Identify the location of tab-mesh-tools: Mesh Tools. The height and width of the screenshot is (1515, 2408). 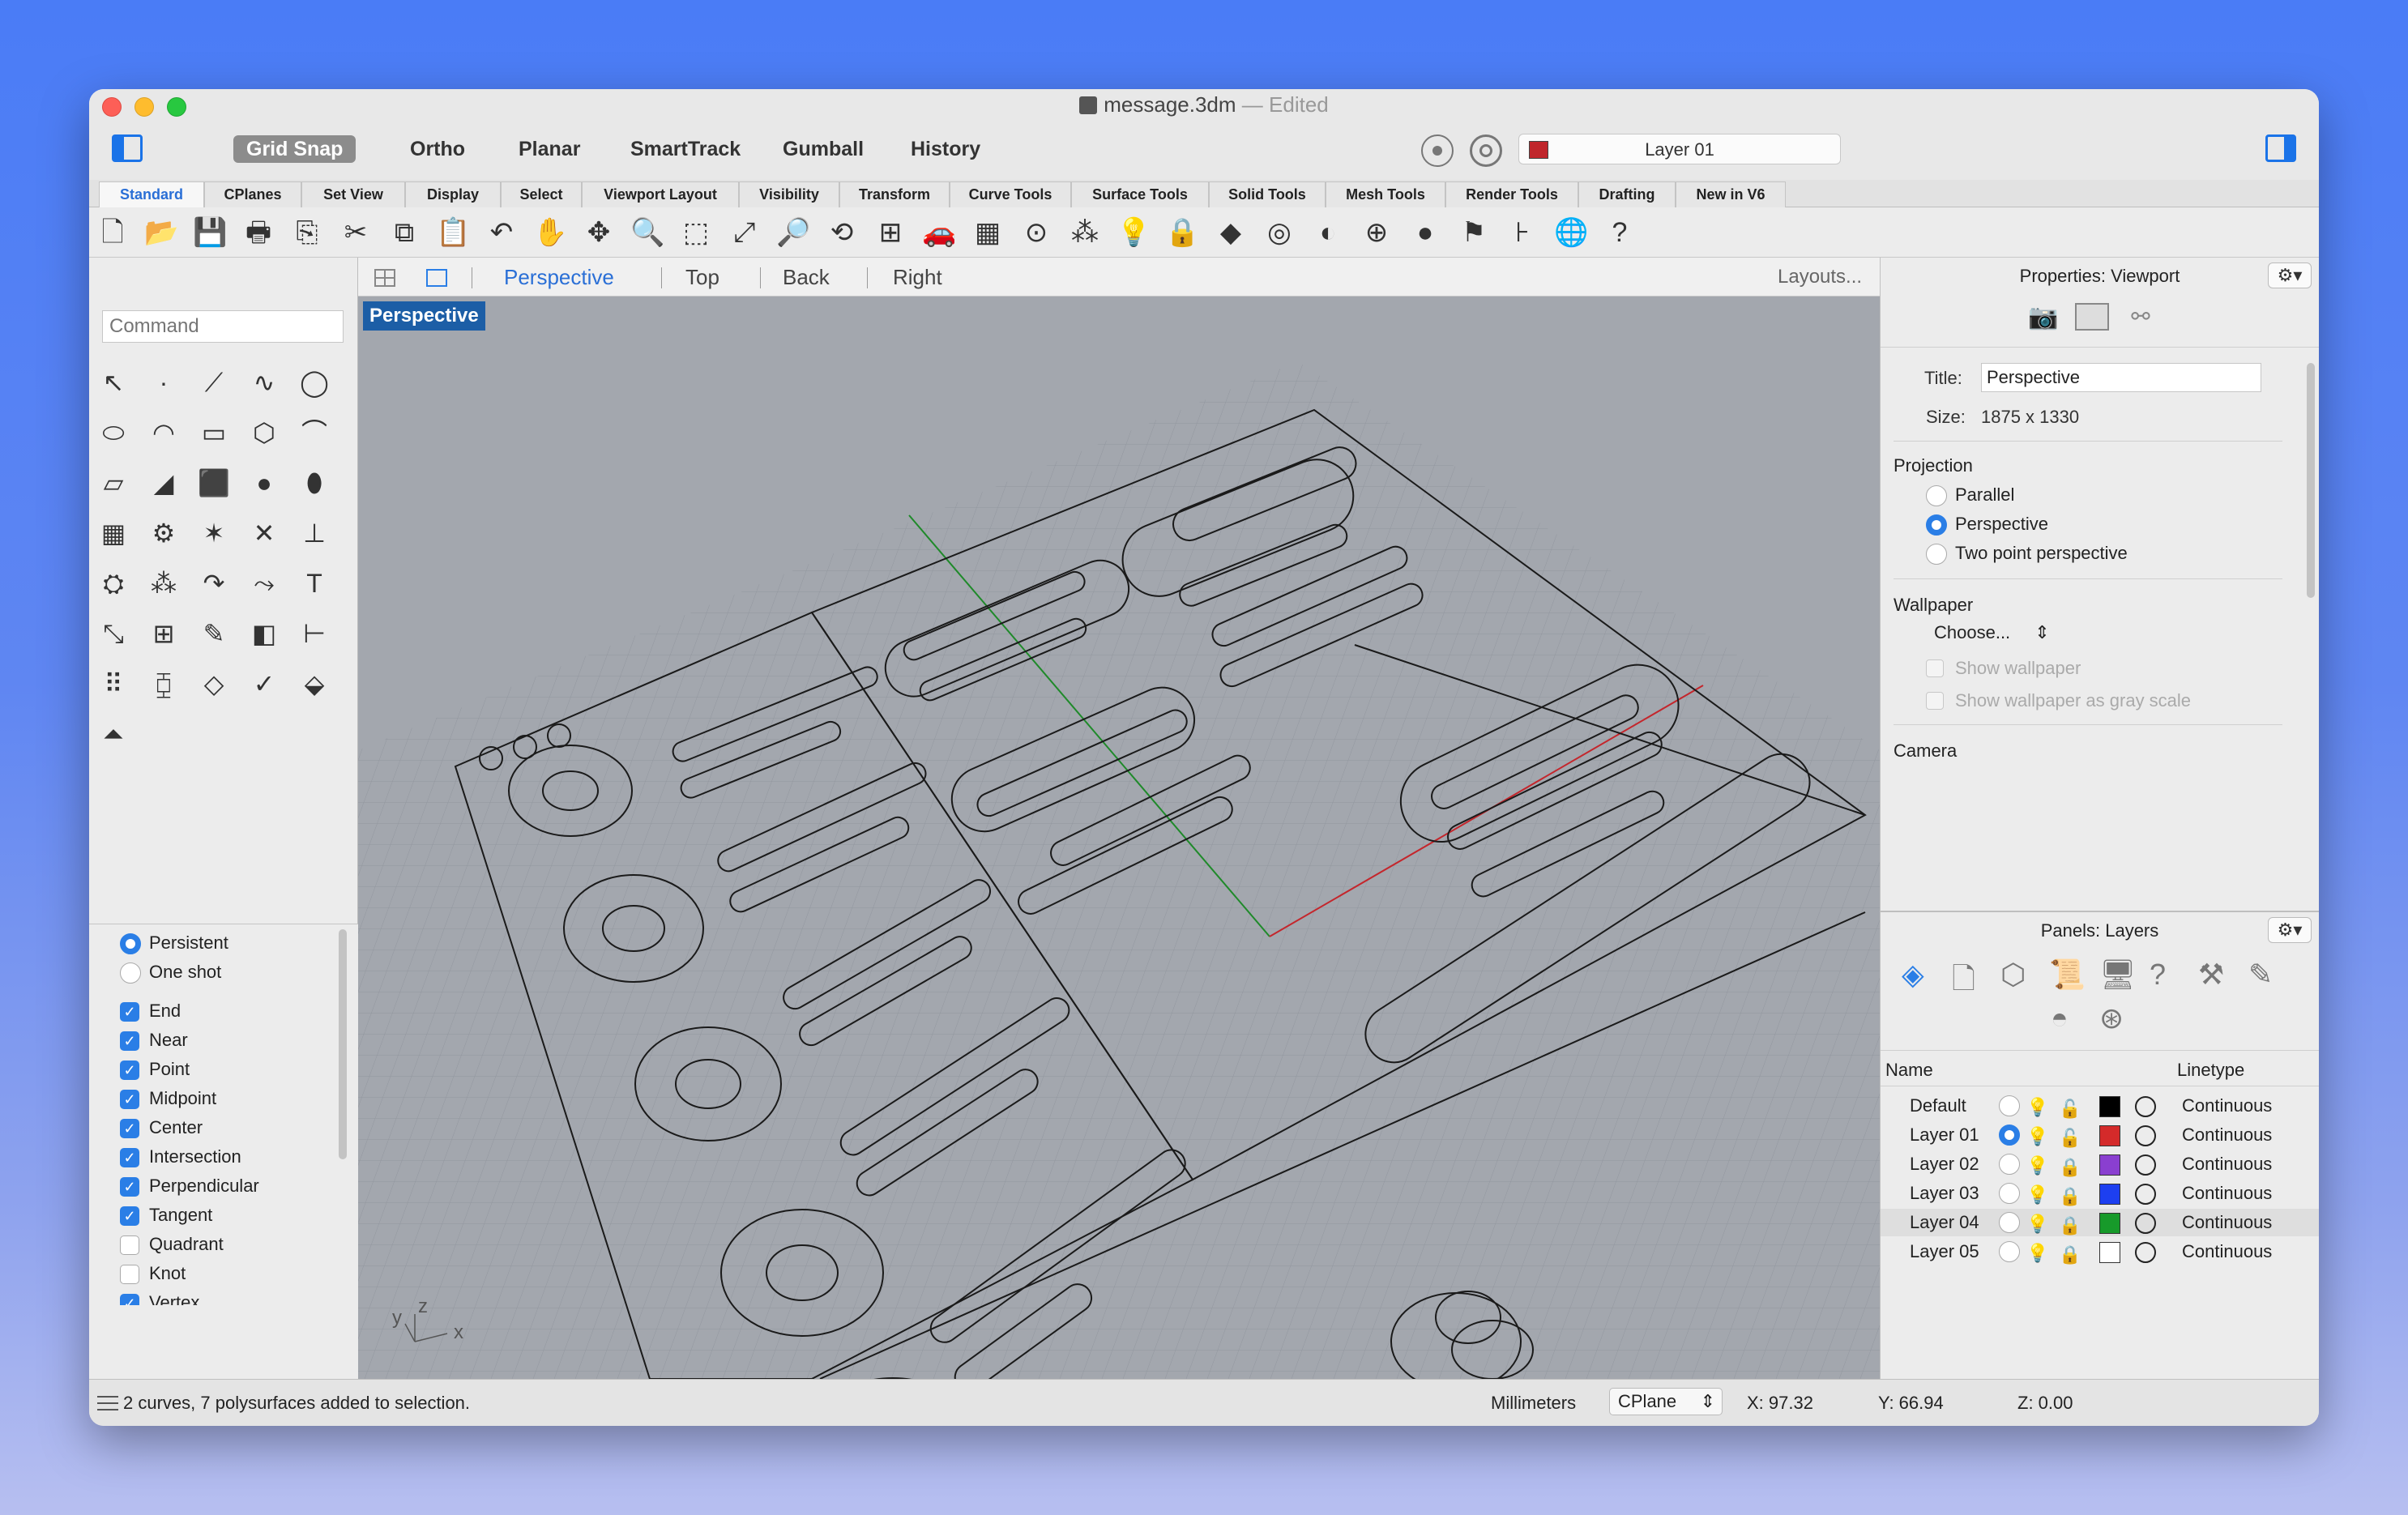
(1385, 194).